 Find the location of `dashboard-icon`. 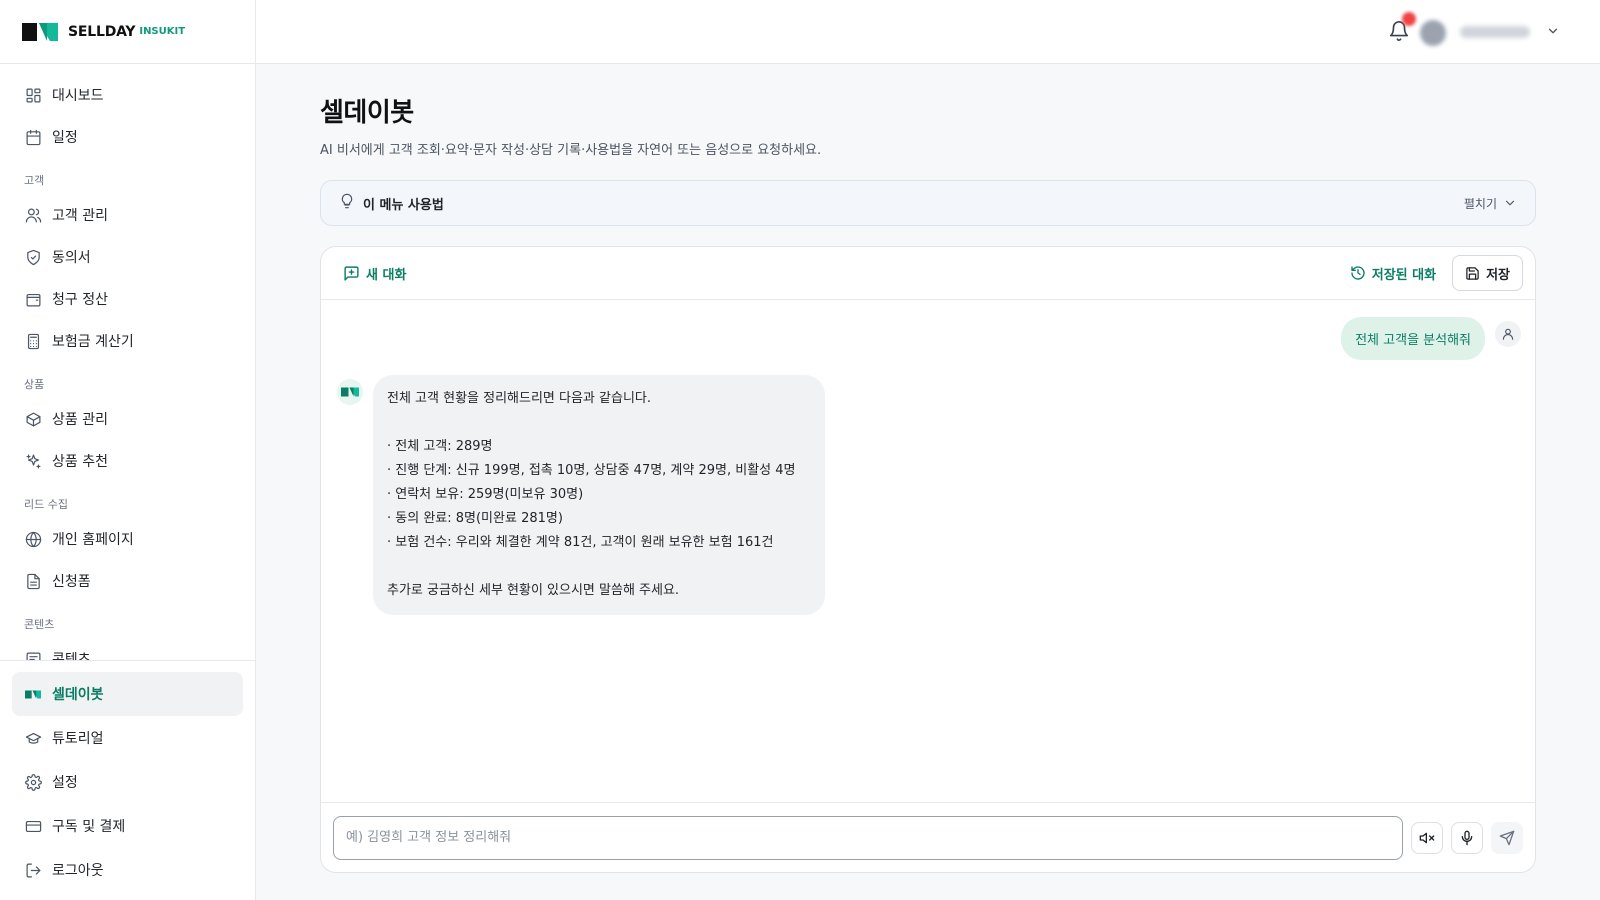

dashboard-icon is located at coordinates (33, 95).